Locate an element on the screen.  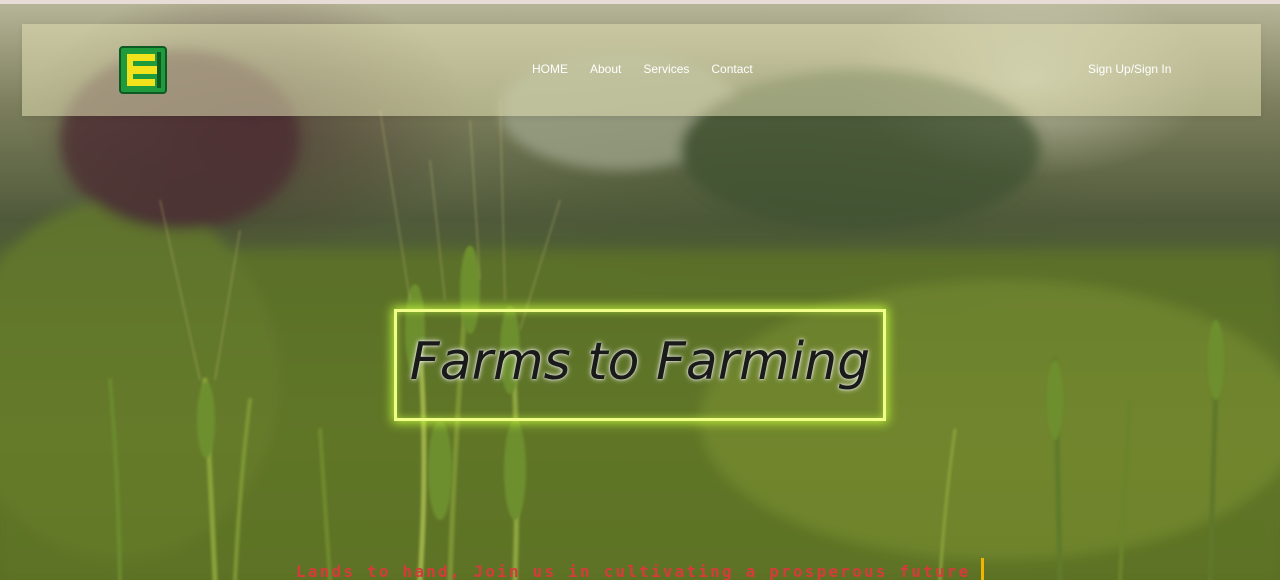
hero-title-frame: Farms to Farming is located at coordinates (640, 365).